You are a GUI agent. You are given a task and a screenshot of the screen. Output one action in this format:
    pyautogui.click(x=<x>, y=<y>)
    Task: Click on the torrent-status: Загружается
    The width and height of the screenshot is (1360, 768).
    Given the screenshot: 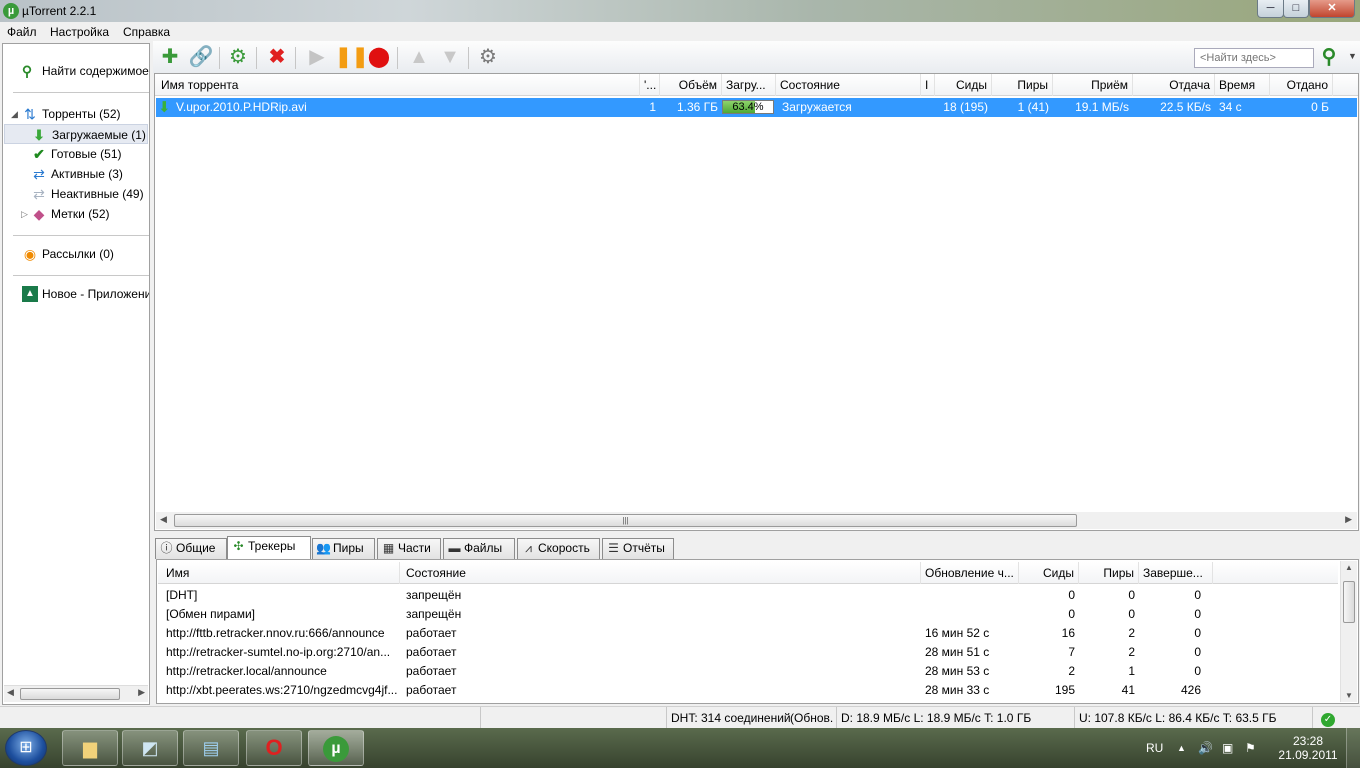 What is the action you would take?
    pyautogui.click(x=817, y=107)
    